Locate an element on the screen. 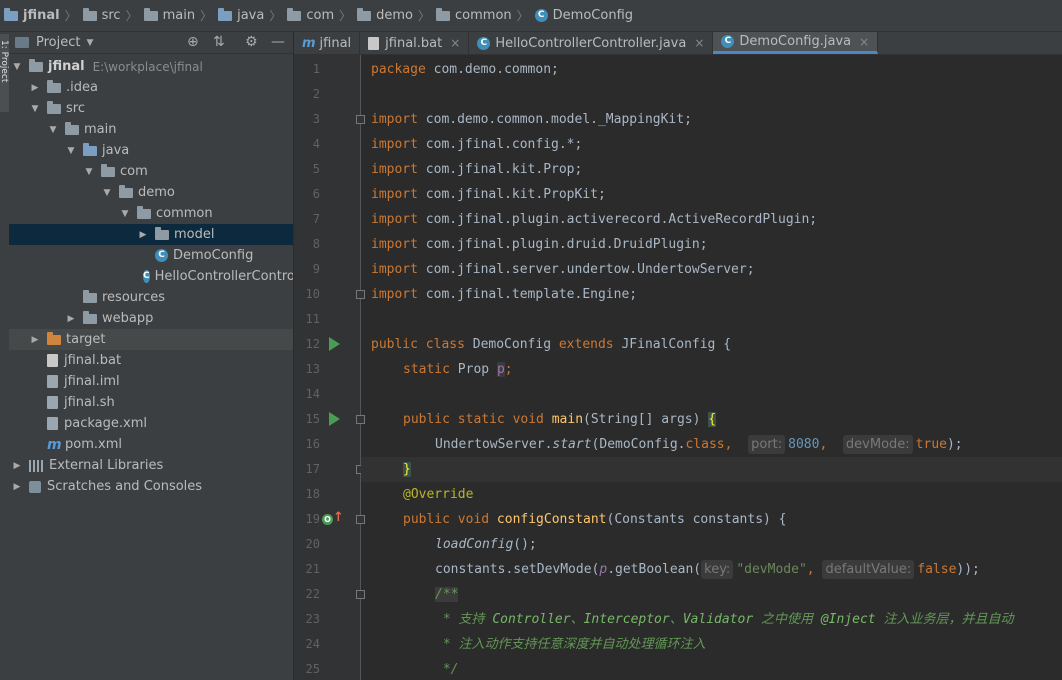 The width and height of the screenshot is (1062, 680). line-number: 5 is located at coordinates (316, 169).